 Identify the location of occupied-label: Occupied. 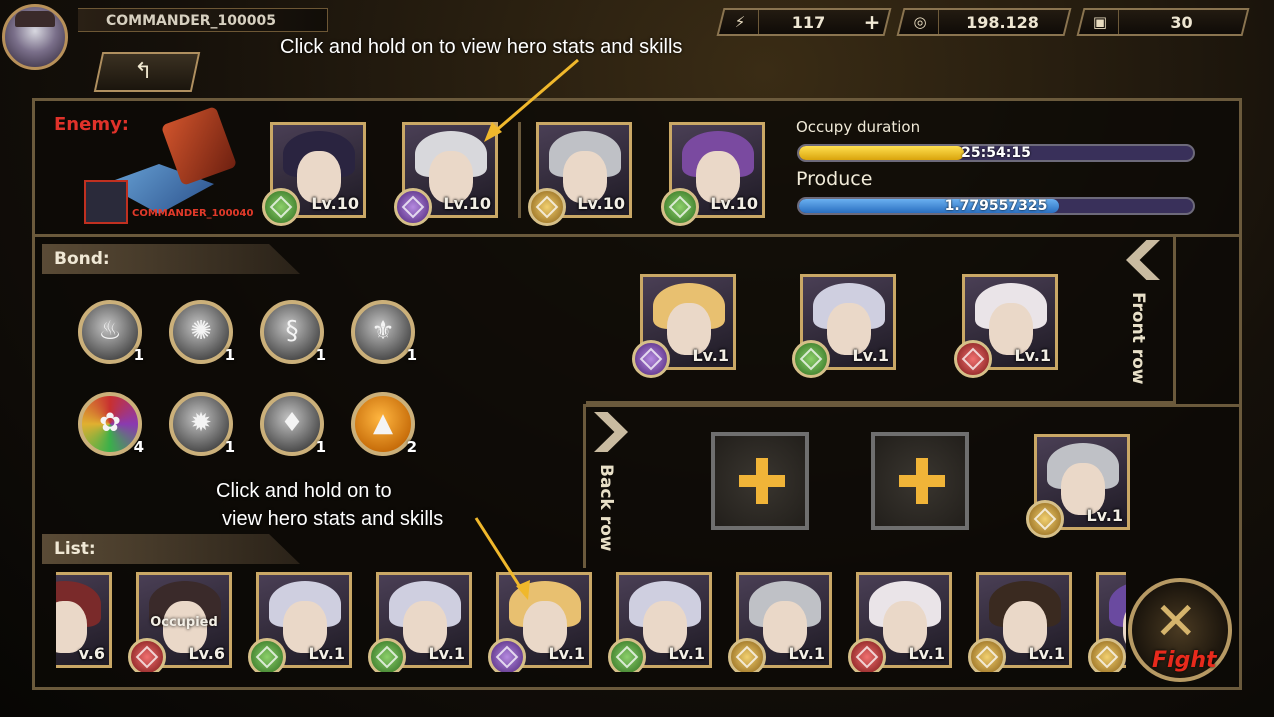
(184, 622).